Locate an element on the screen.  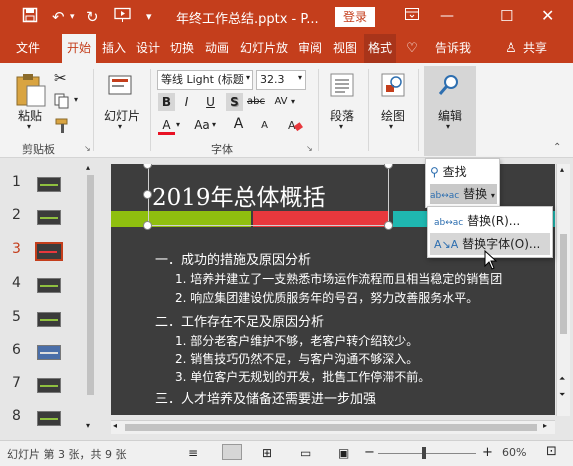
new-slide-icon is located at coordinates (120, 87).